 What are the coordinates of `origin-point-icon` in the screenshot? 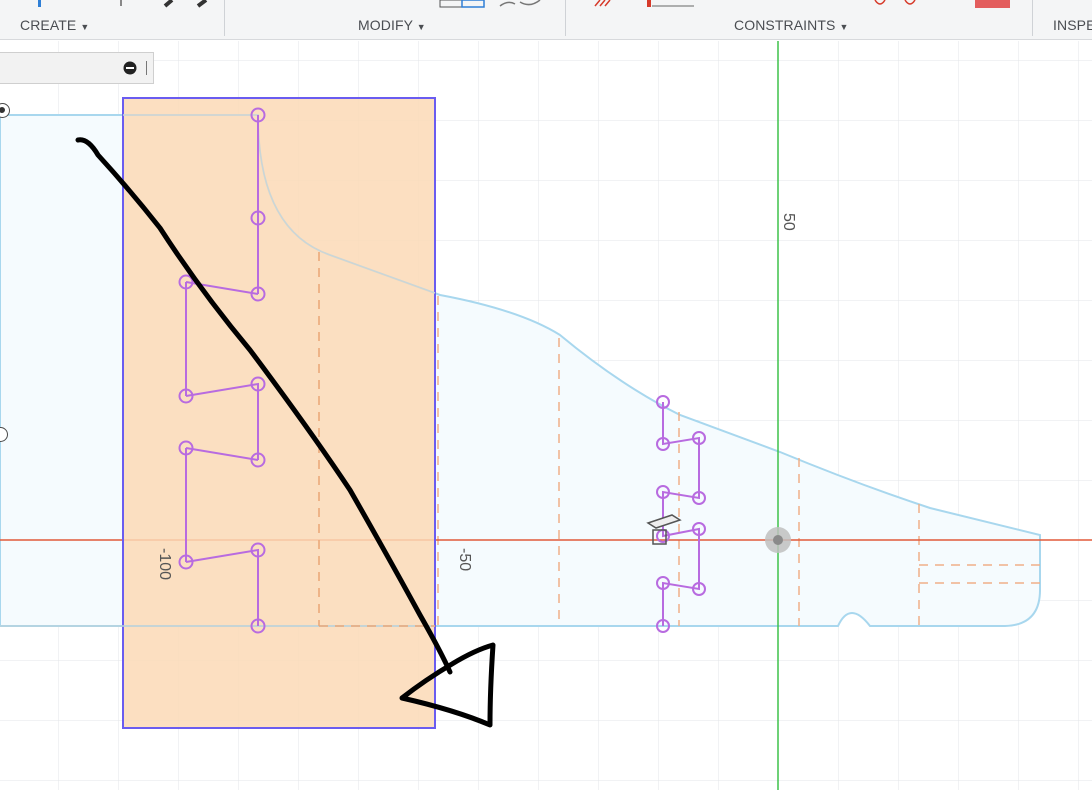 It's located at (778, 540).